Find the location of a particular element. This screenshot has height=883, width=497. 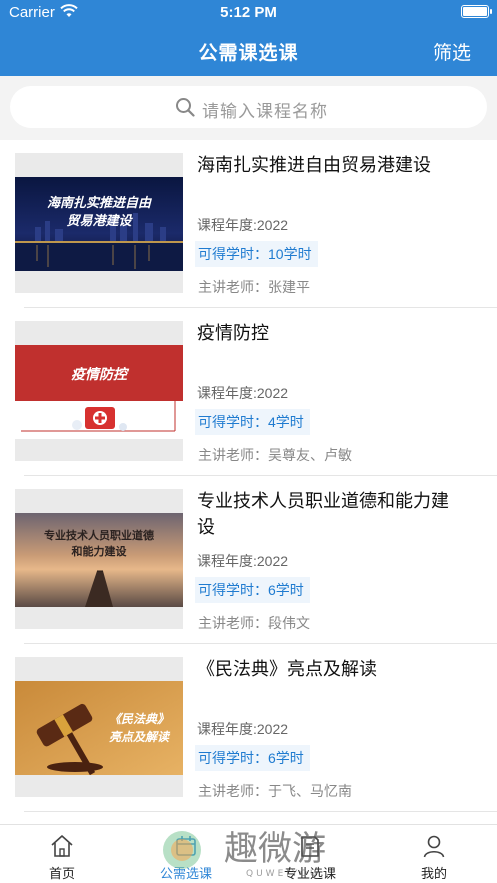

course-teacher: 主讲老师：于飞、马忆南 is located at coordinates (275, 791).